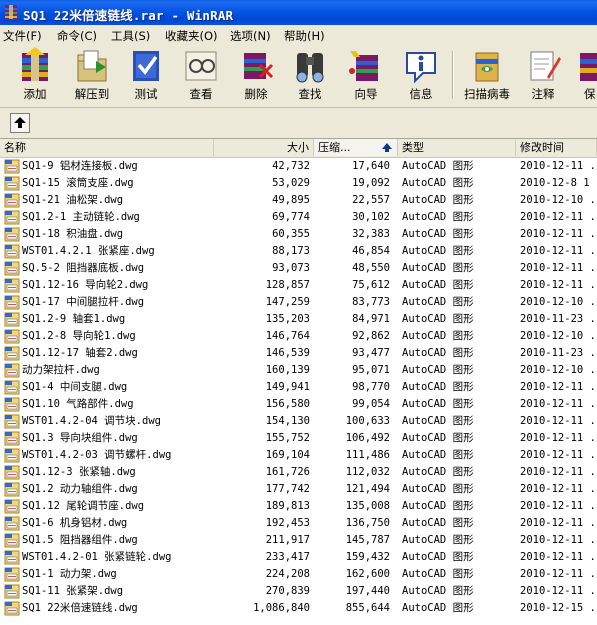 The width and height of the screenshot is (597, 625). I want to click on menu-commands: 命令(C), so click(77, 36).